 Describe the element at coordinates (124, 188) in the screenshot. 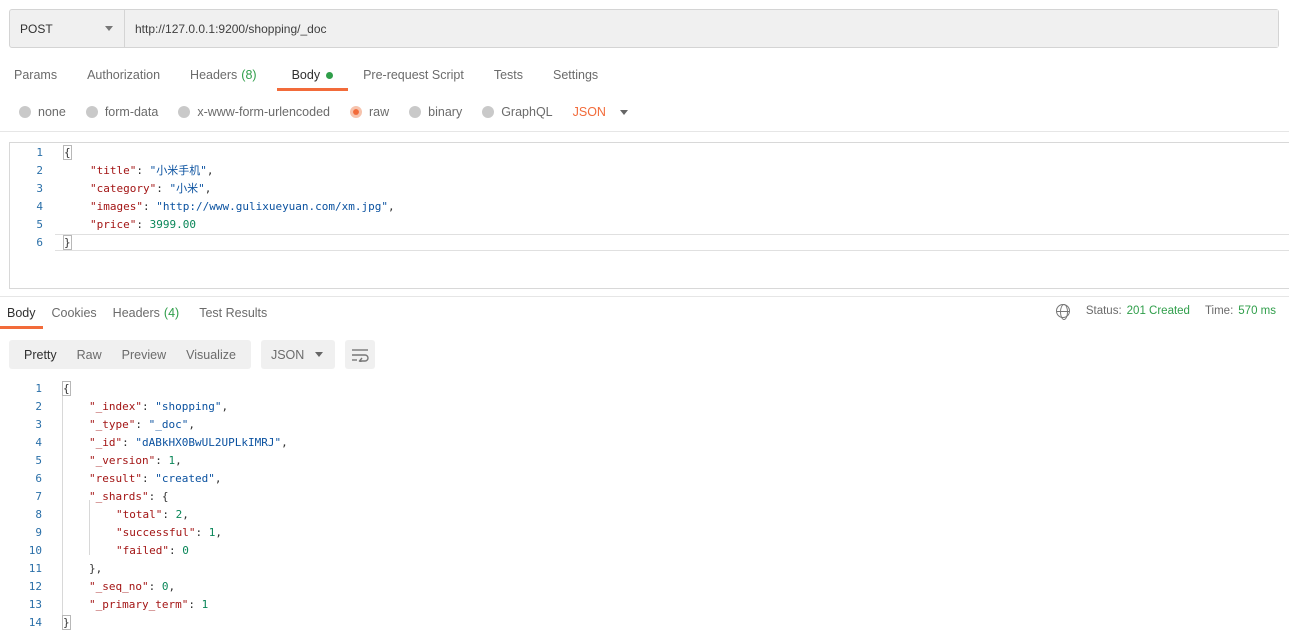

I see `editor-line: 3 "category": "小米",` at that location.